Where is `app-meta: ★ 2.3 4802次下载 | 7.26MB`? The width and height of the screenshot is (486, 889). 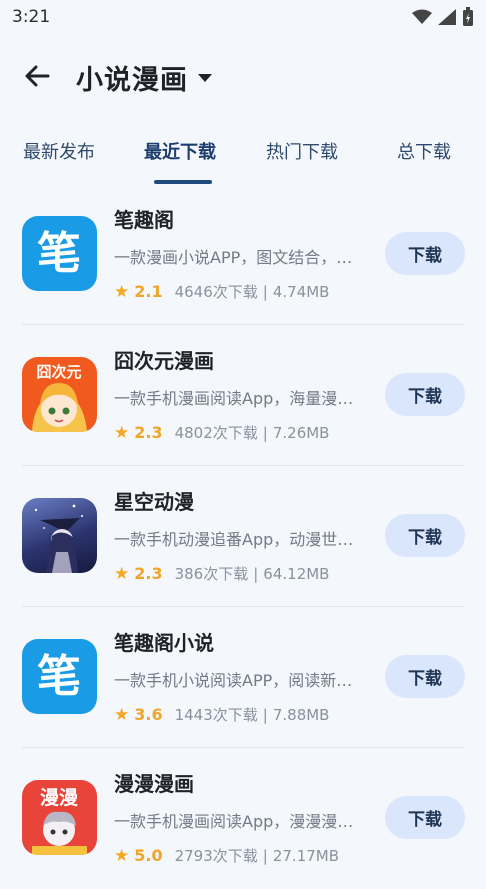
app-meta: ★ 2.3 4802次下载 | 7.26MB is located at coordinates (221, 432).